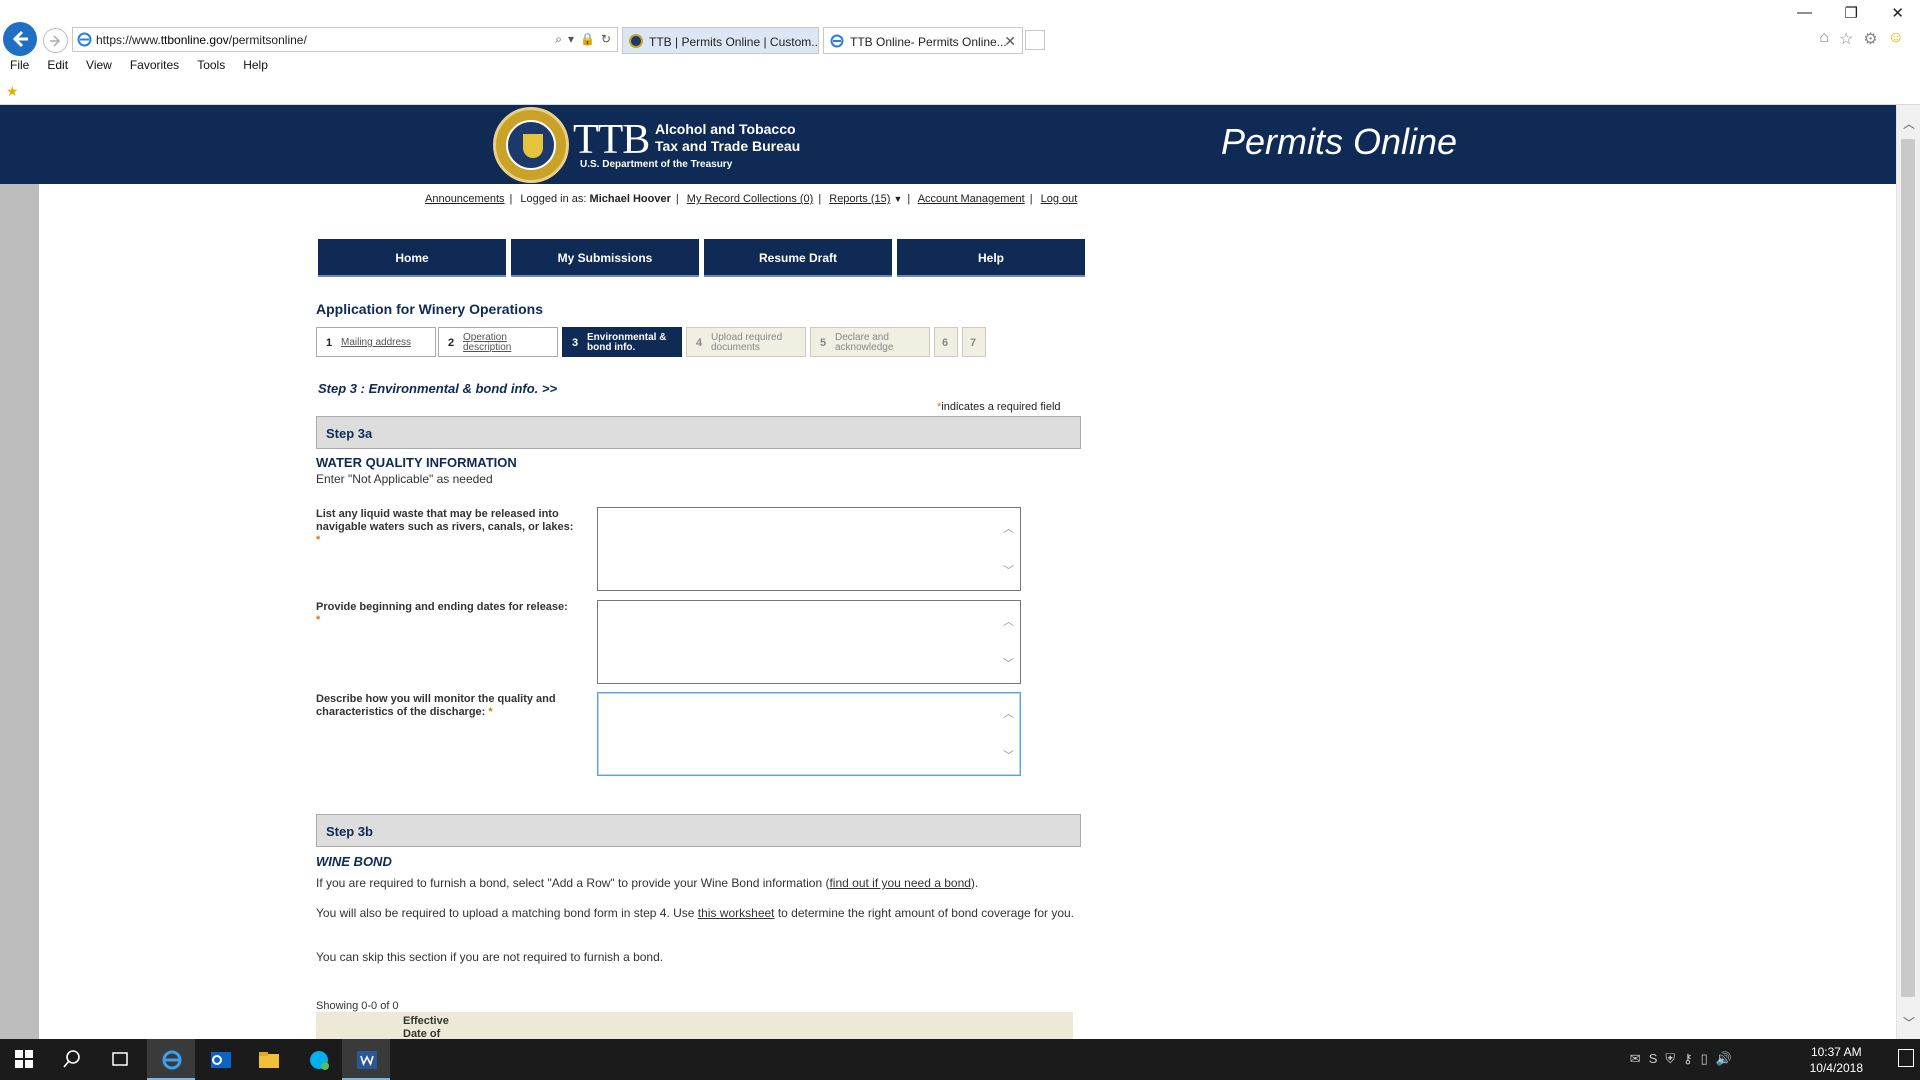 The image size is (1920, 1080). I want to click on dropdown-icon: ▾, so click(571, 39).